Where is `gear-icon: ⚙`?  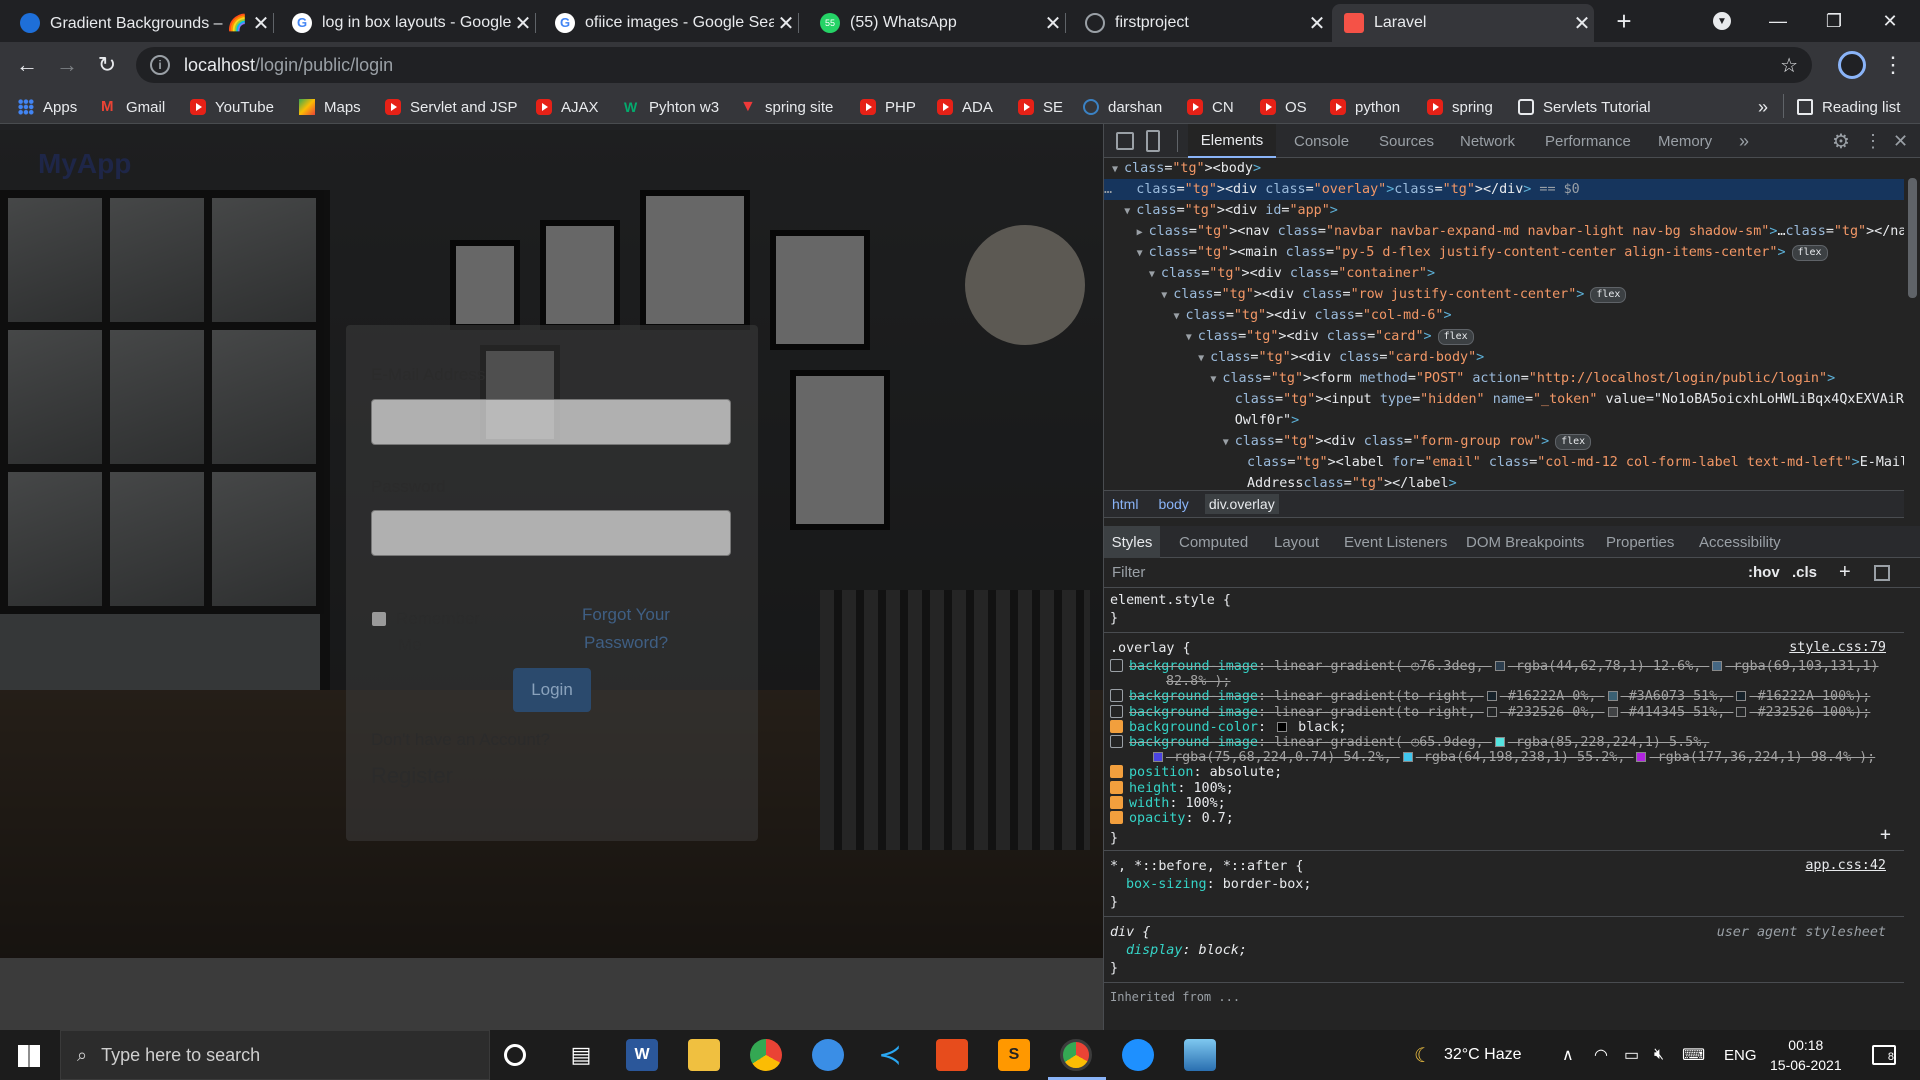
gear-icon: ⚙ is located at coordinates (1841, 141).